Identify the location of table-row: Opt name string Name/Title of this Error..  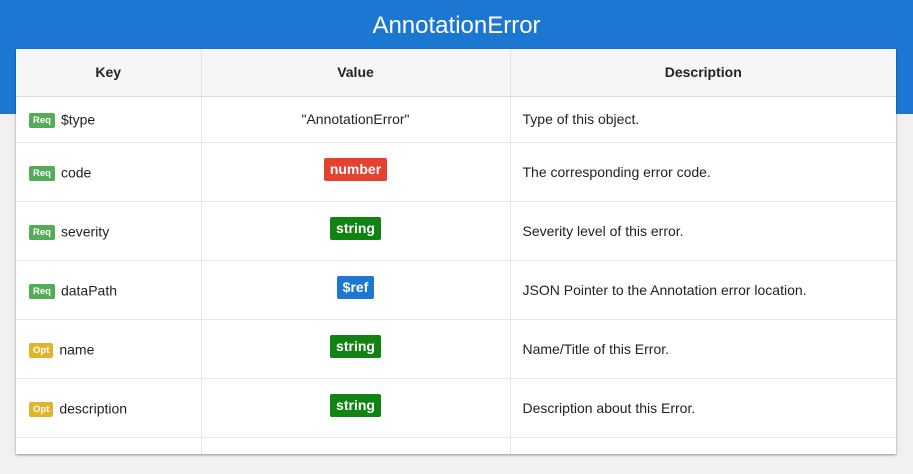
(456, 348).